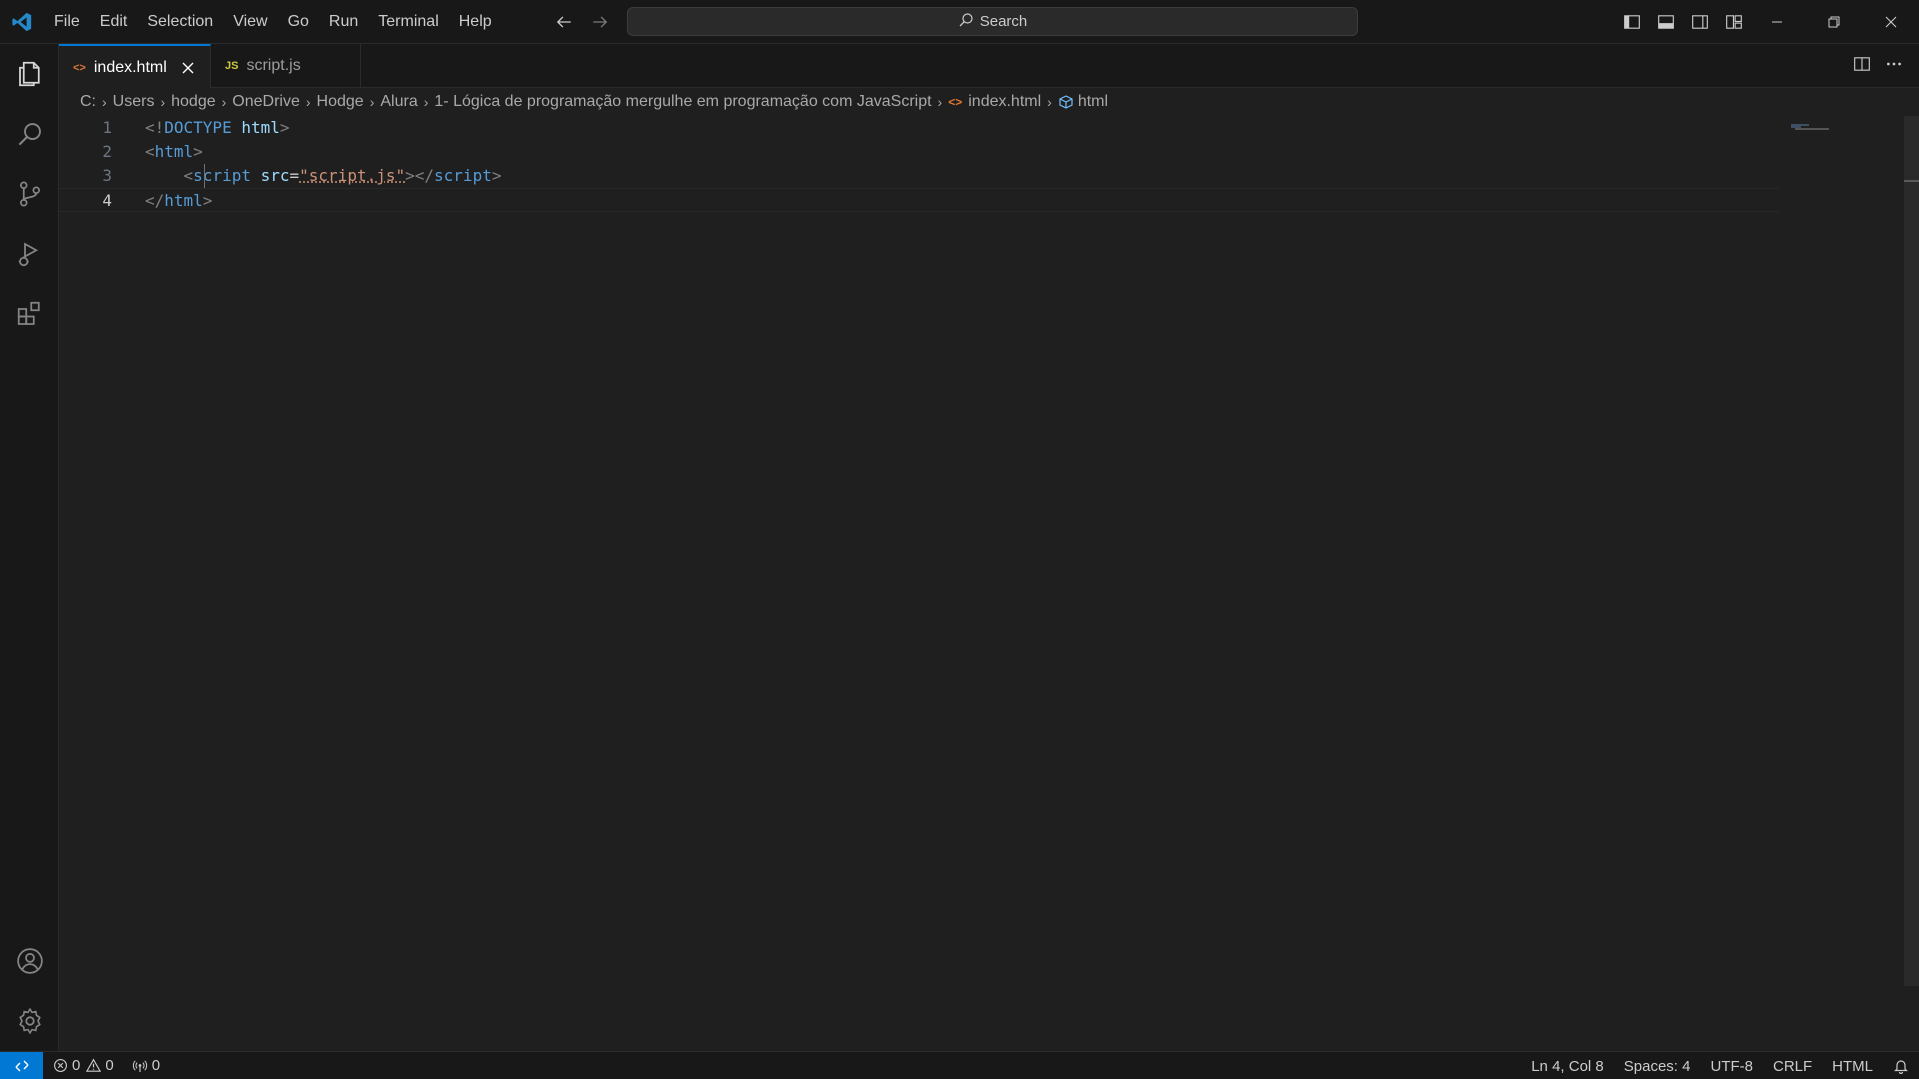 The width and height of the screenshot is (1919, 1079). What do you see at coordinates (29, 254) in the screenshot?
I see `run-debug-icon` at bounding box center [29, 254].